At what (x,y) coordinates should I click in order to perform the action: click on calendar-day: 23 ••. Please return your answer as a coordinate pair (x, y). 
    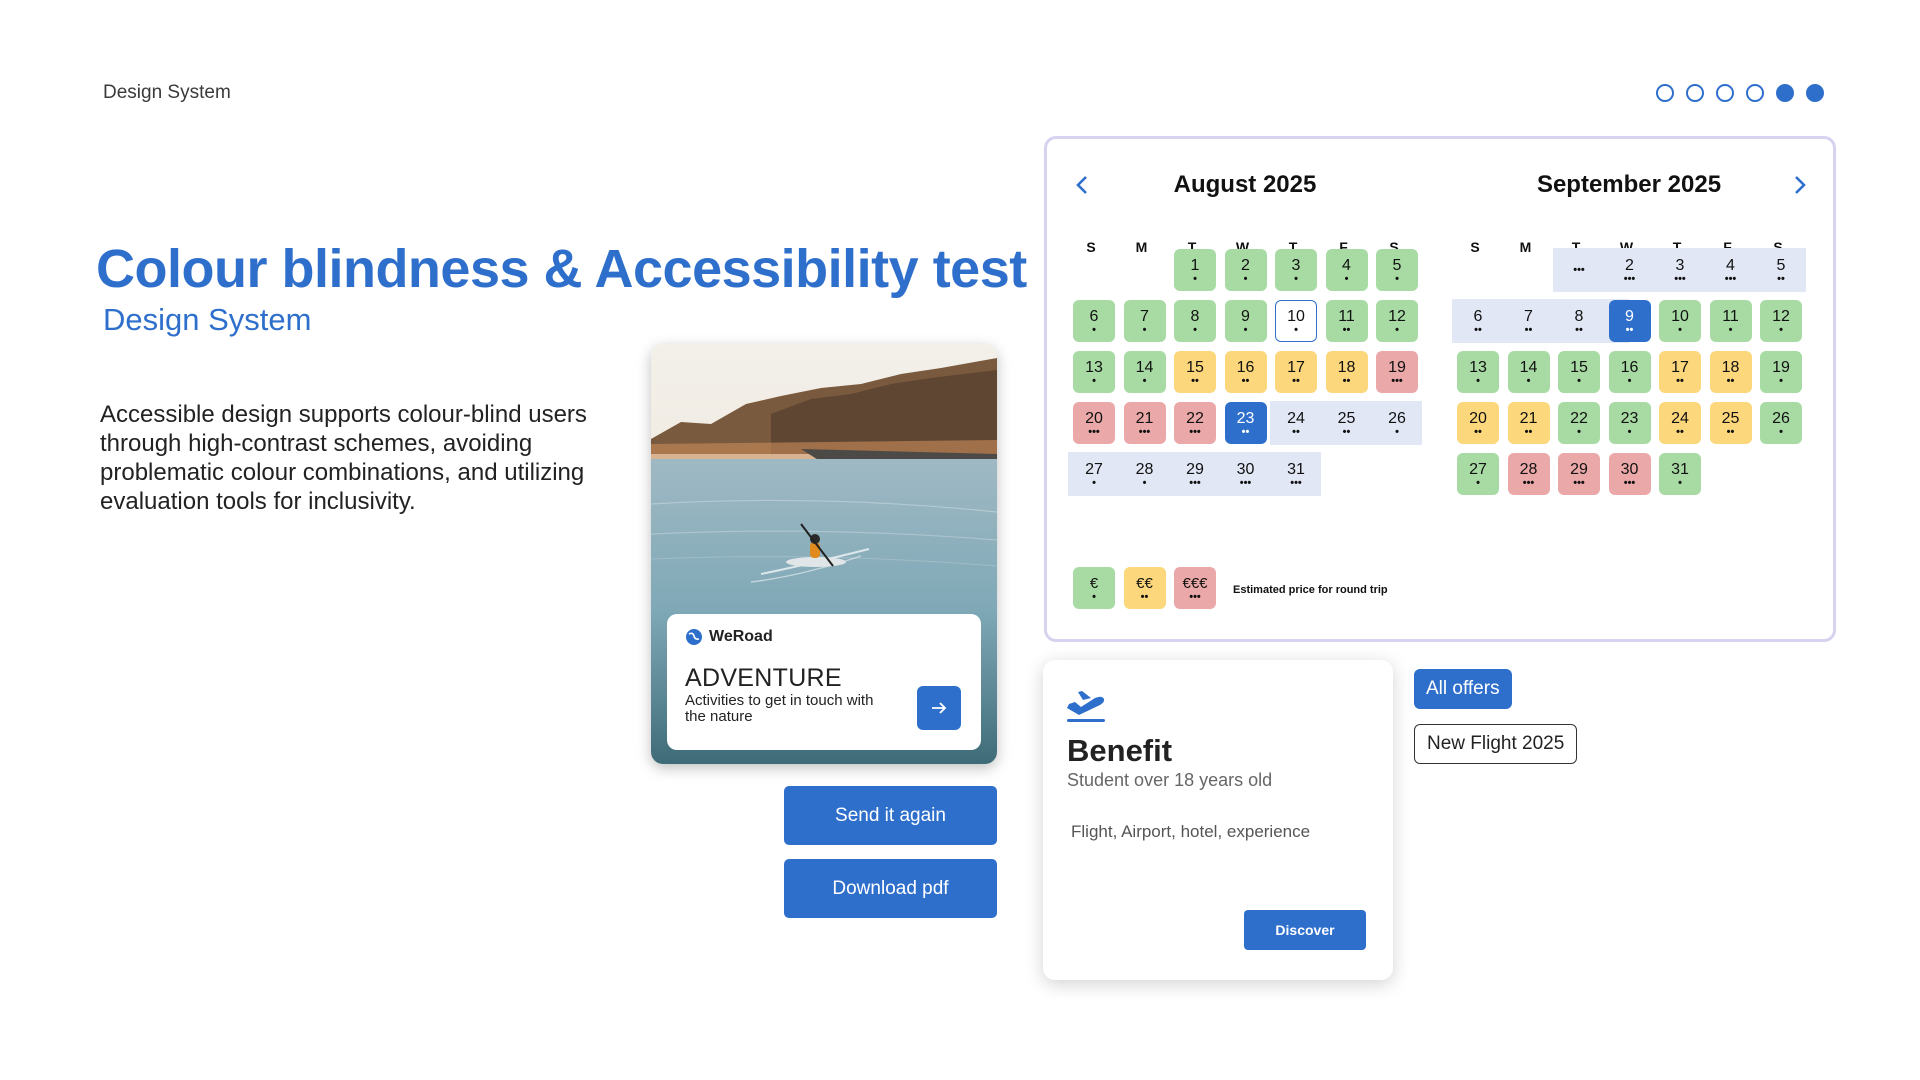
    Looking at the image, I should click on (1245, 423).